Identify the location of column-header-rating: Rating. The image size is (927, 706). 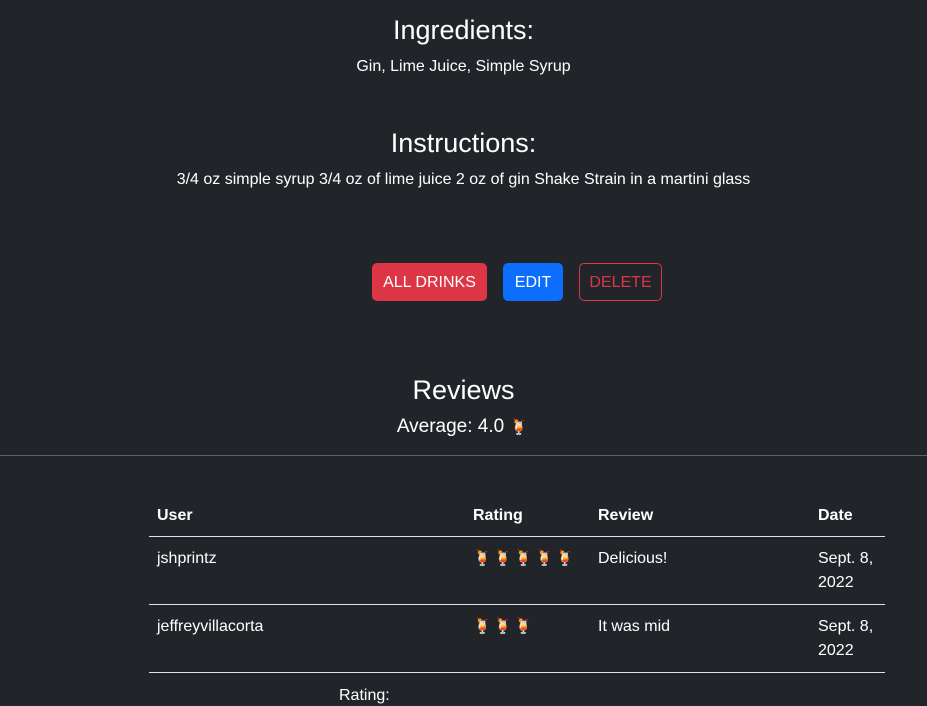
(527, 517).